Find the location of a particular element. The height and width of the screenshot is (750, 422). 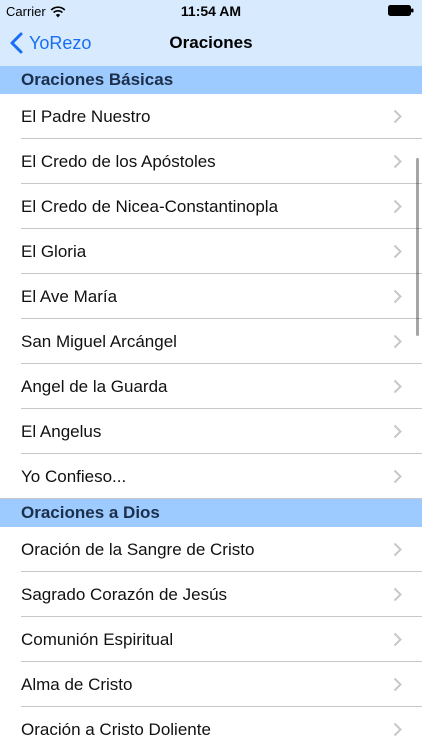

list-item-label: Oración de la Sangre de Cristo is located at coordinates (138, 549).